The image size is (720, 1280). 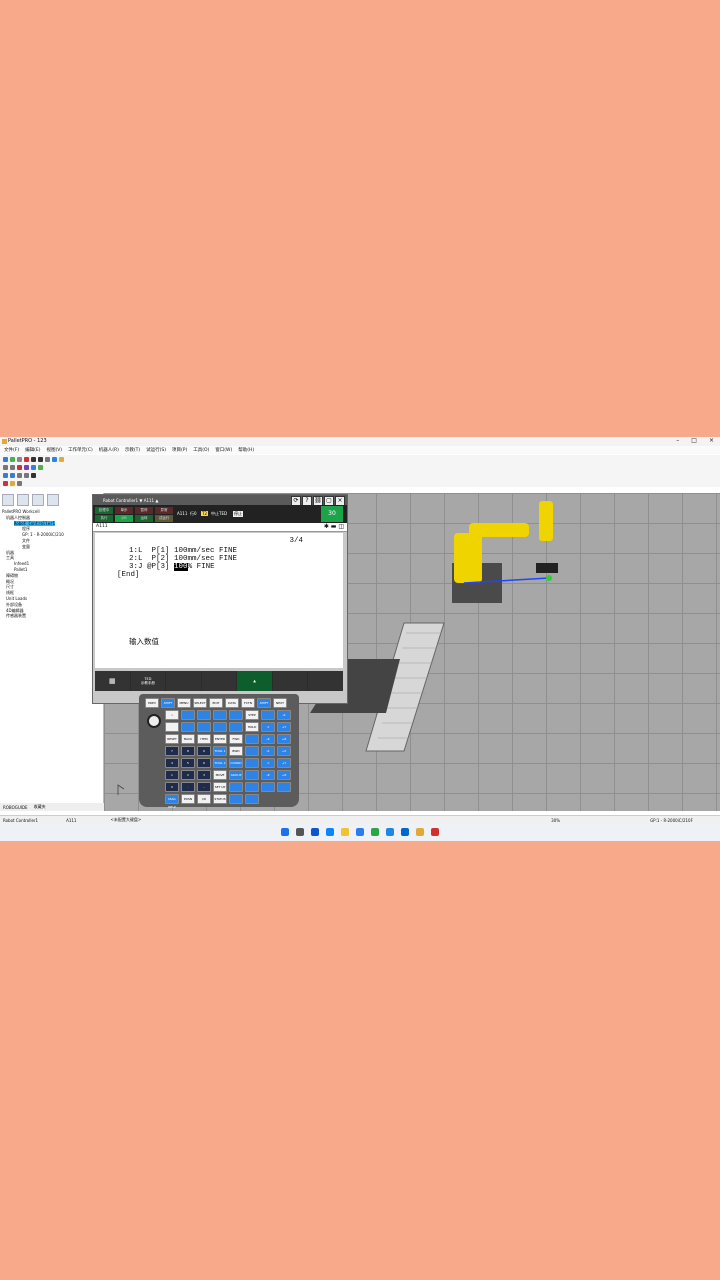 What do you see at coordinates (40, 807) in the screenshot?
I see `tab-favorites: 收藏夹` at bounding box center [40, 807].